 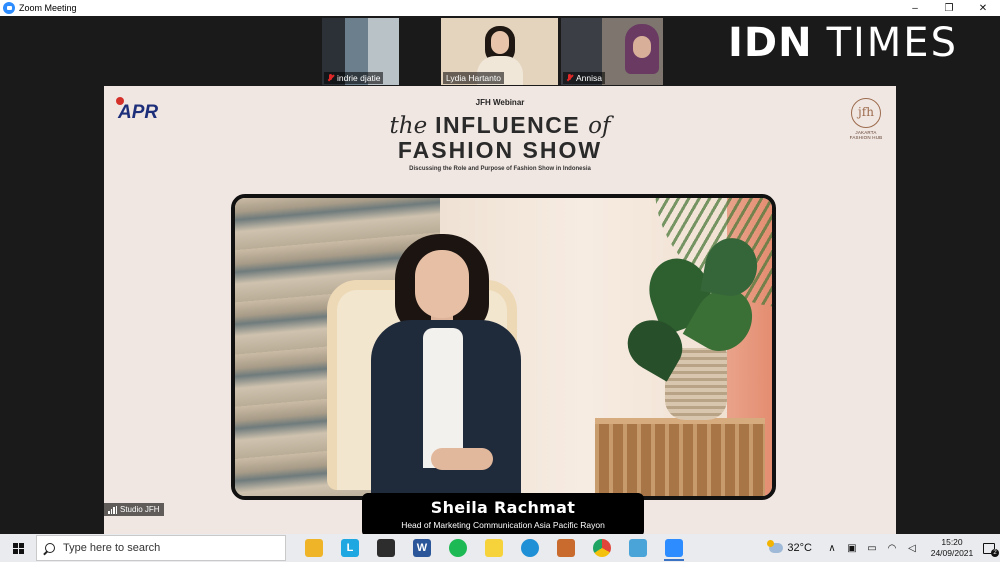 I want to click on sticky-notes-icon, so click(x=494, y=548).